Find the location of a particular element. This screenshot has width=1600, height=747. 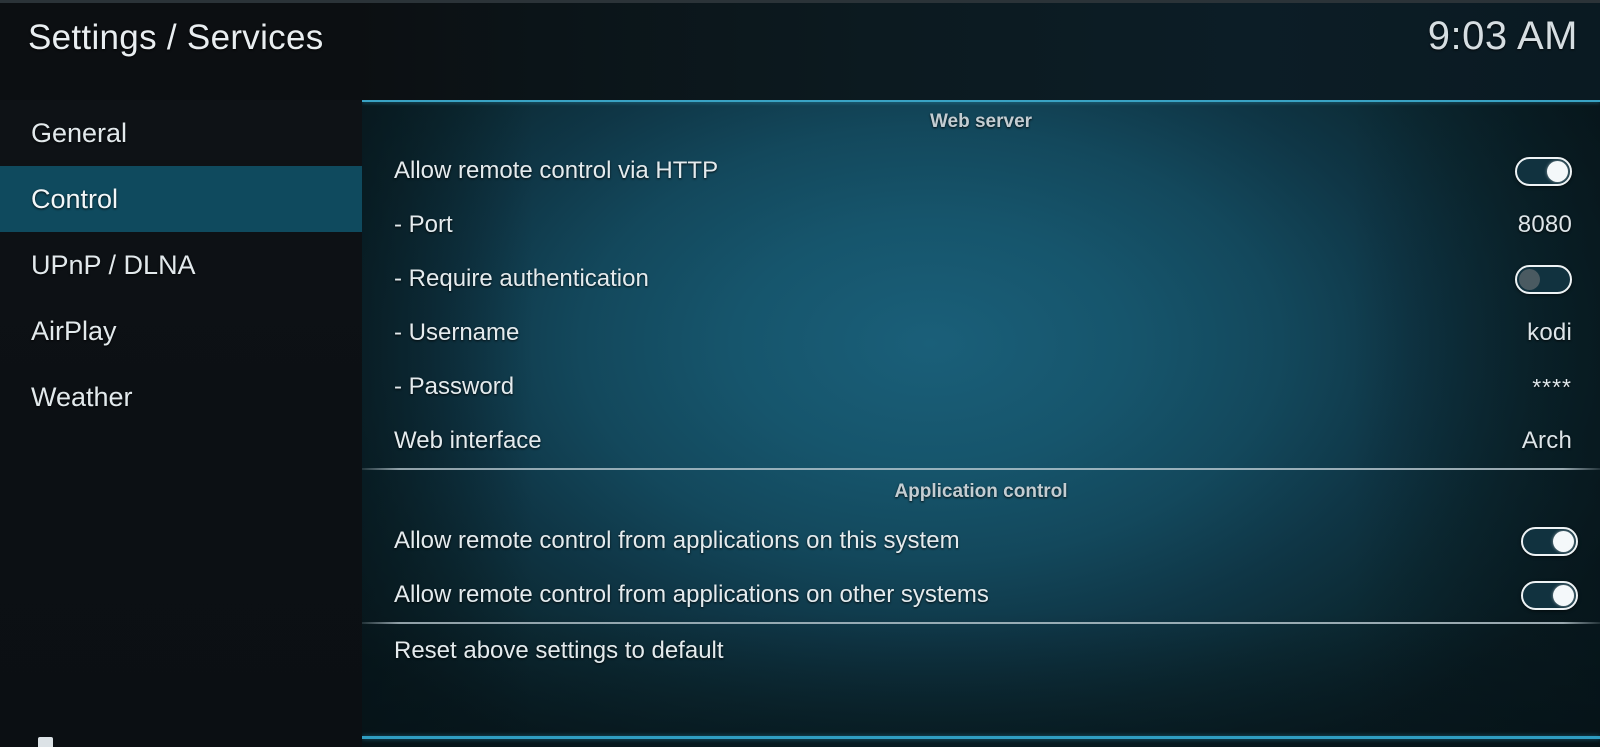

toggle-allow-remote-other-systems is located at coordinates (1549, 595).